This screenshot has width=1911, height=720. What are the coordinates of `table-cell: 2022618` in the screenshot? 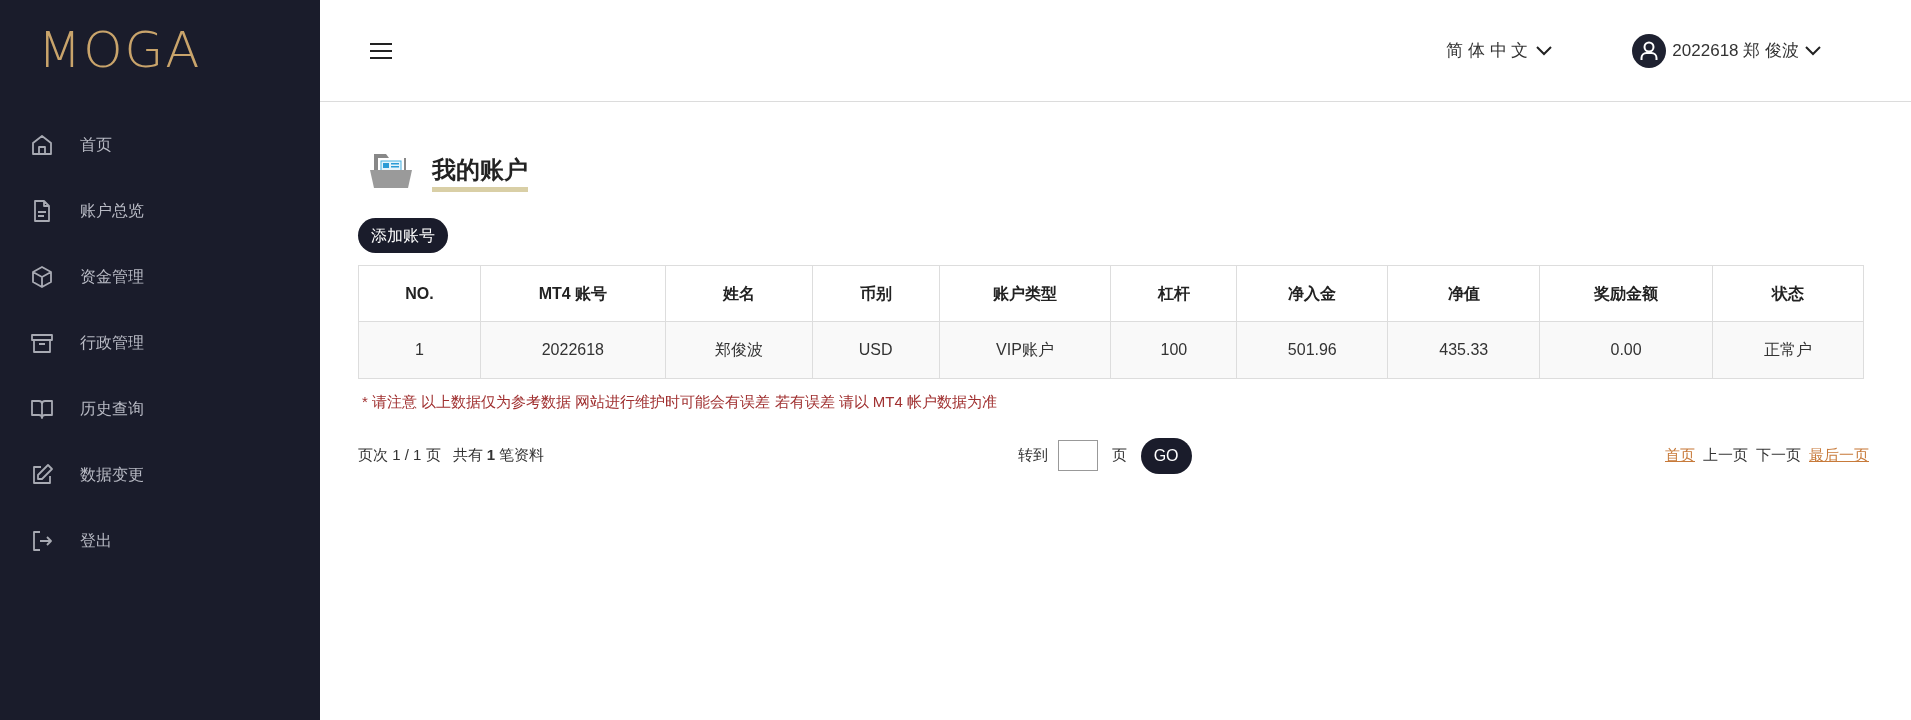 It's located at (573, 350).